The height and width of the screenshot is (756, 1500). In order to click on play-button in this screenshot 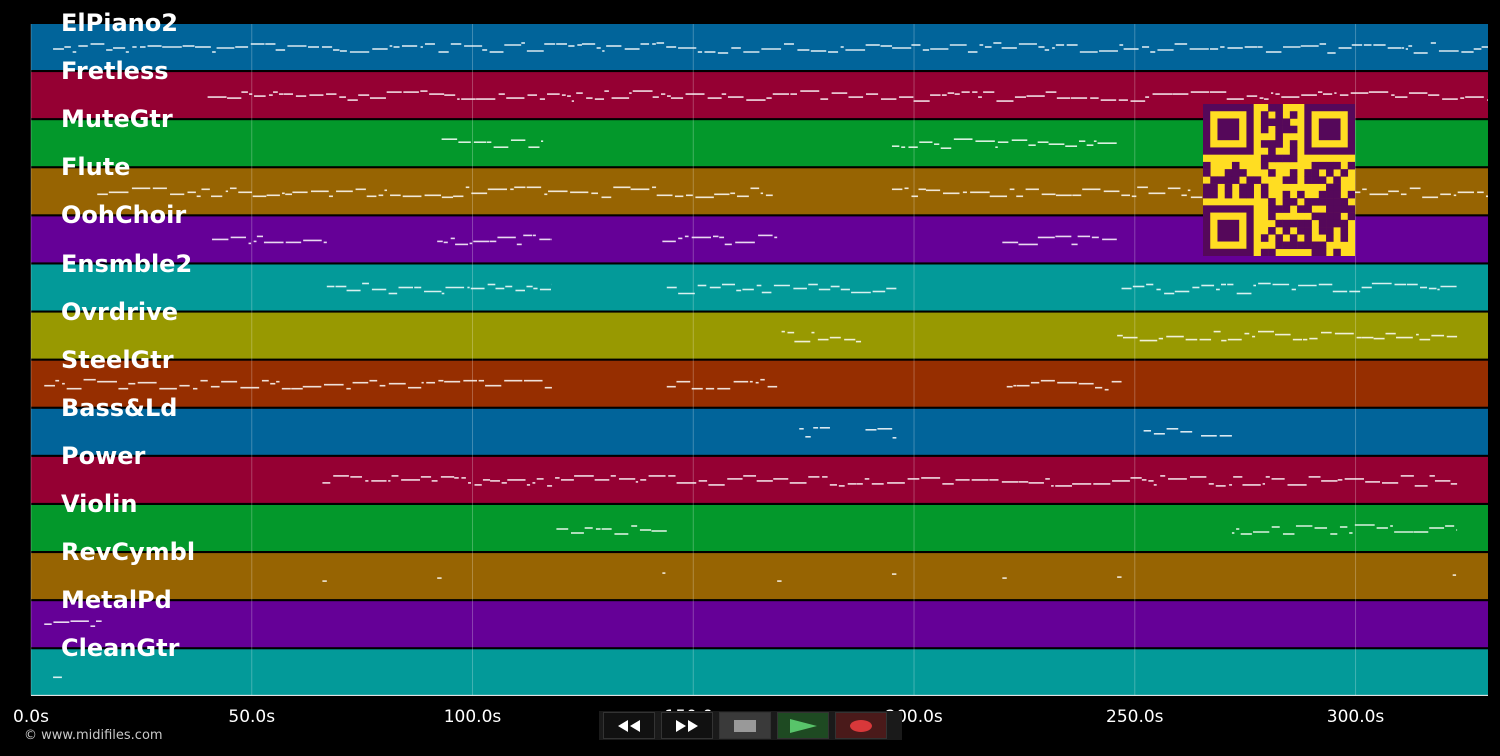, I will do `click(803, 725)`.